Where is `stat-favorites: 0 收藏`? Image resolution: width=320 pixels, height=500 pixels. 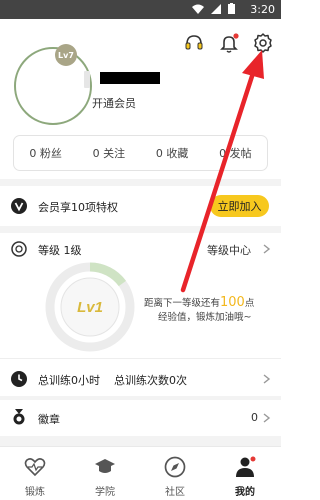 stat-favorites: 0 收藏 is located at coordinates (172, 153).